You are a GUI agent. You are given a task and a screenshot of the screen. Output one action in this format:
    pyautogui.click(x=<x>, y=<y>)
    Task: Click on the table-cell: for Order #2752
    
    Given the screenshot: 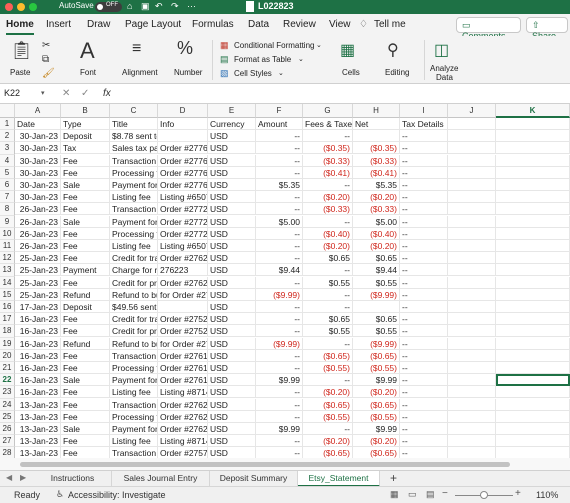 What is the action you would take?
    pyautogui.click(x=183, y=343)
    